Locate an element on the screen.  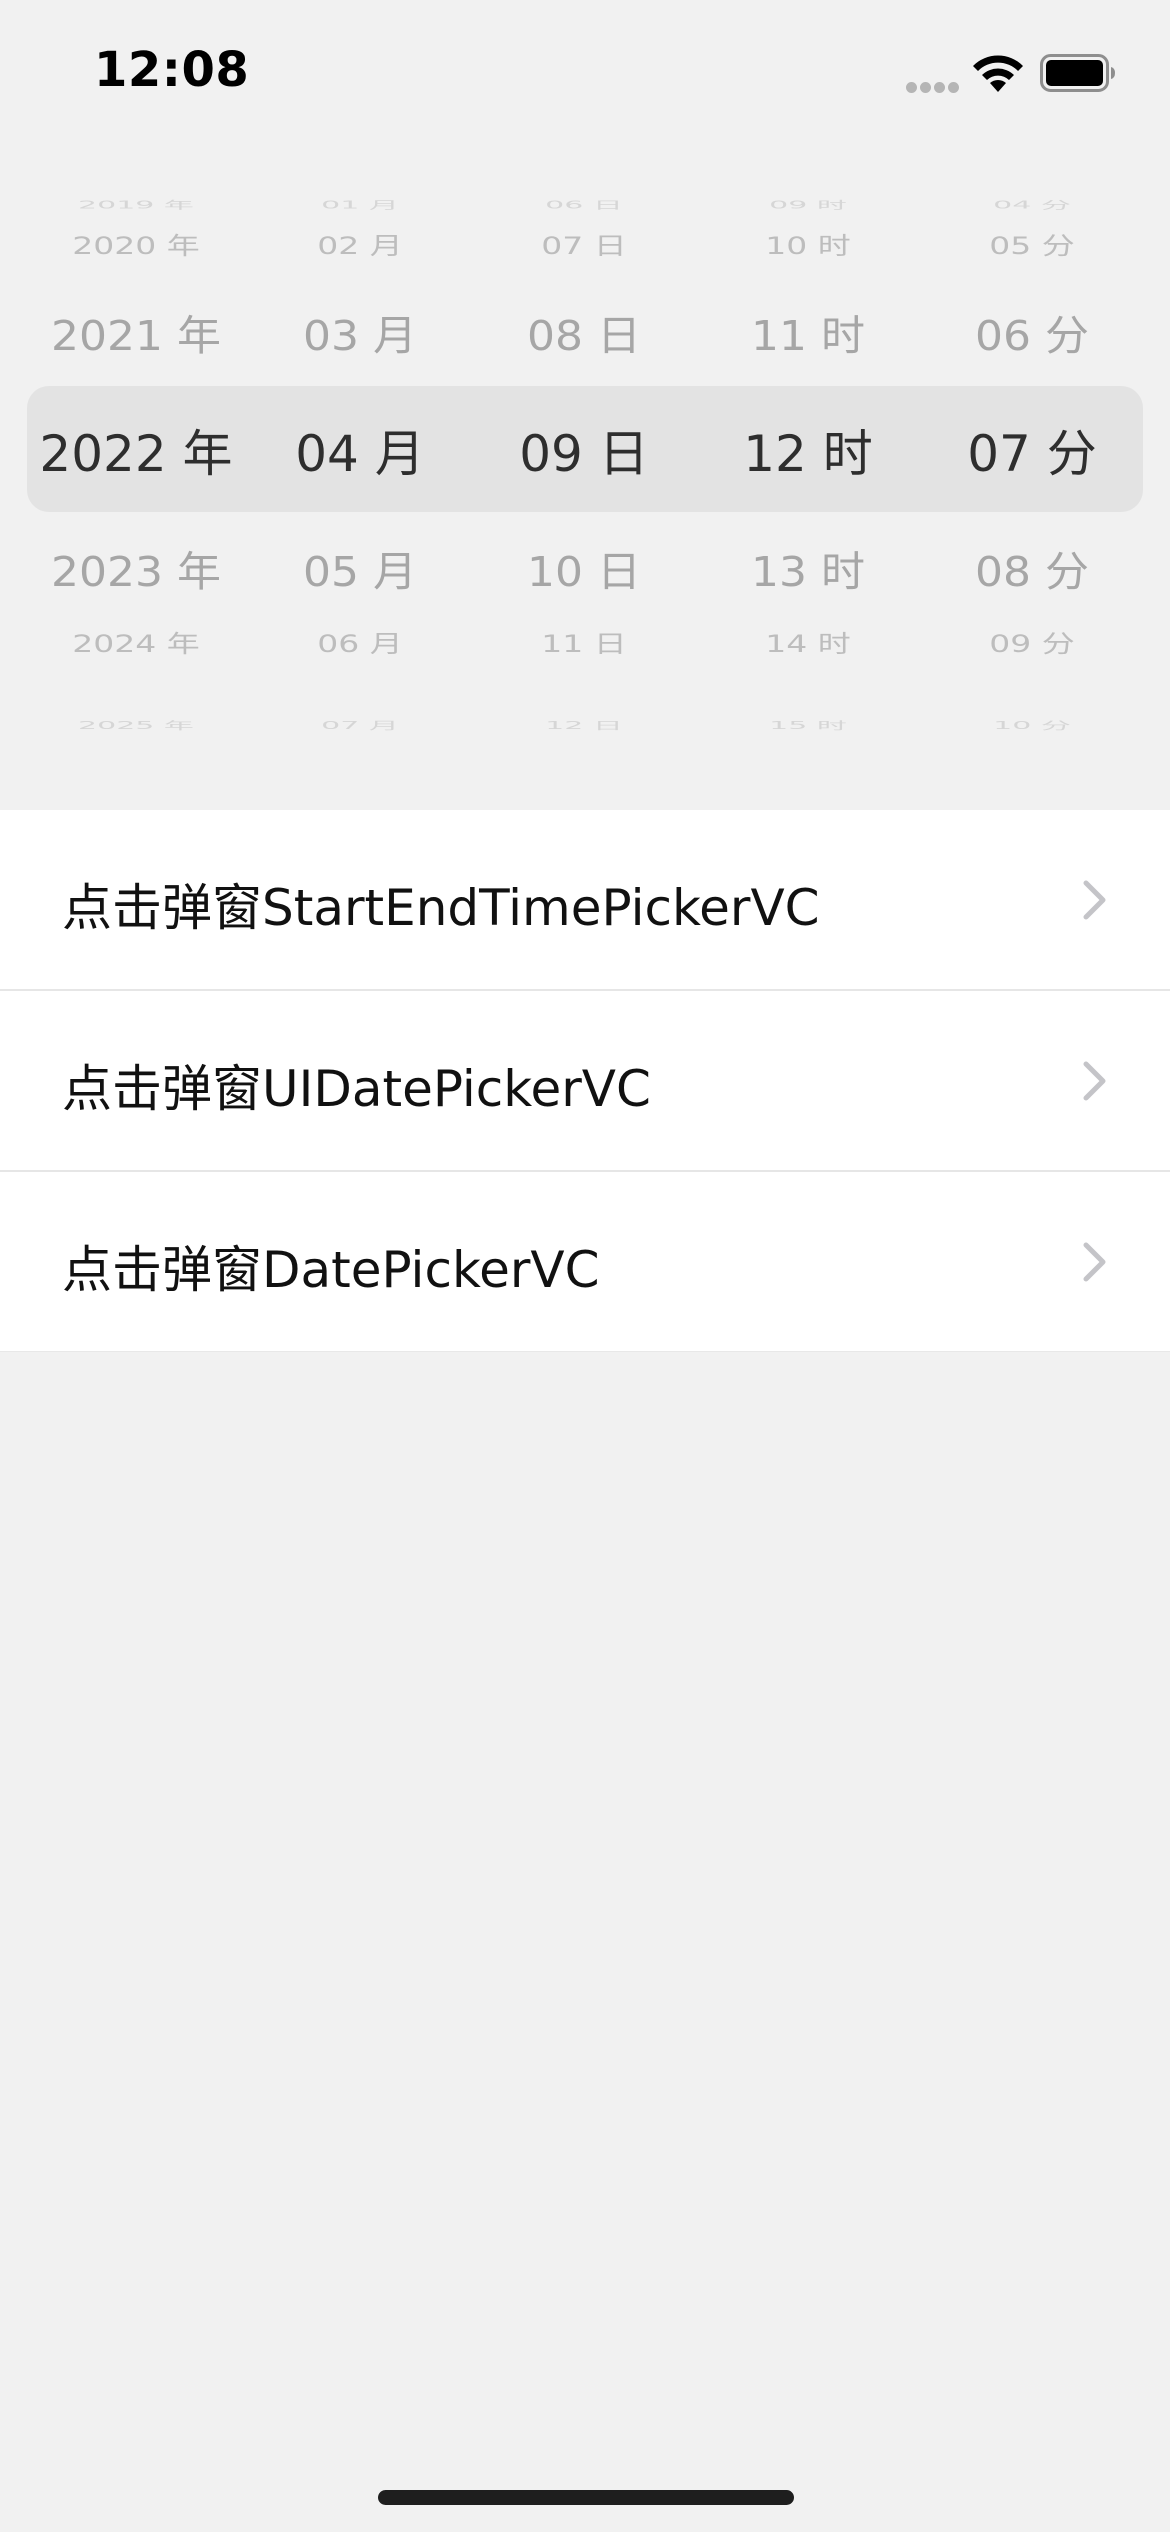
picker-cell: 11 时 is located at coordinates (808, 332).